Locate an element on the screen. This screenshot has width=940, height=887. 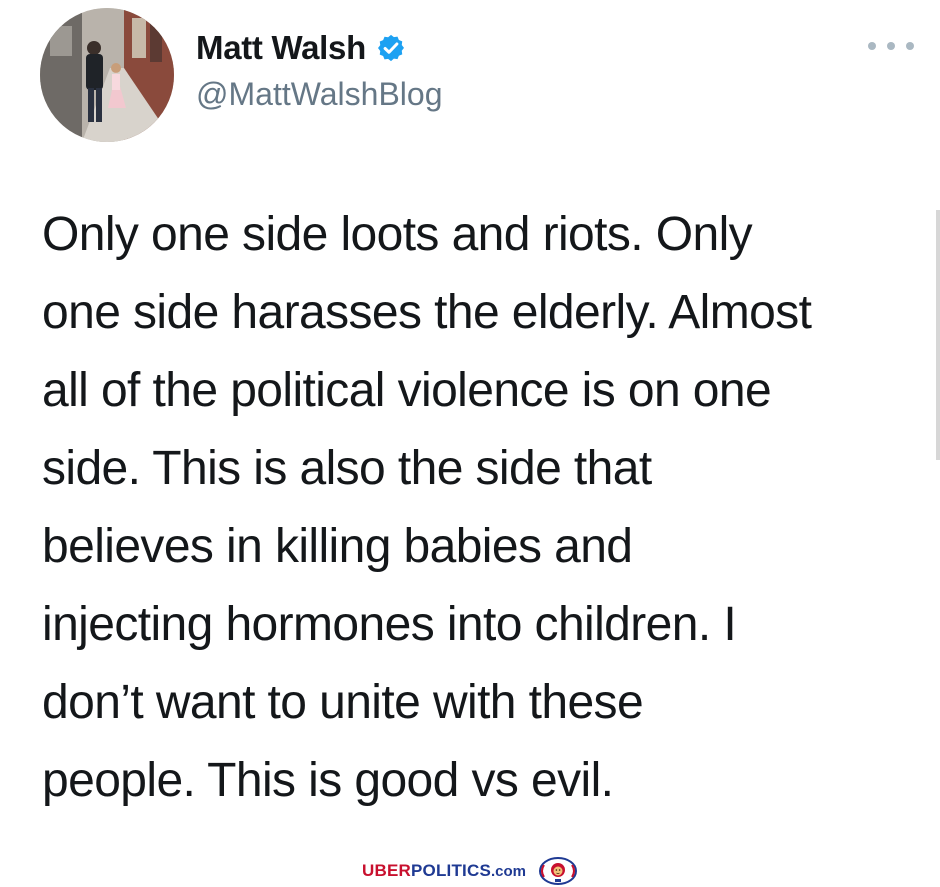
tweet-line: injecting hormones into children. I is located at coordinates (389, 624).